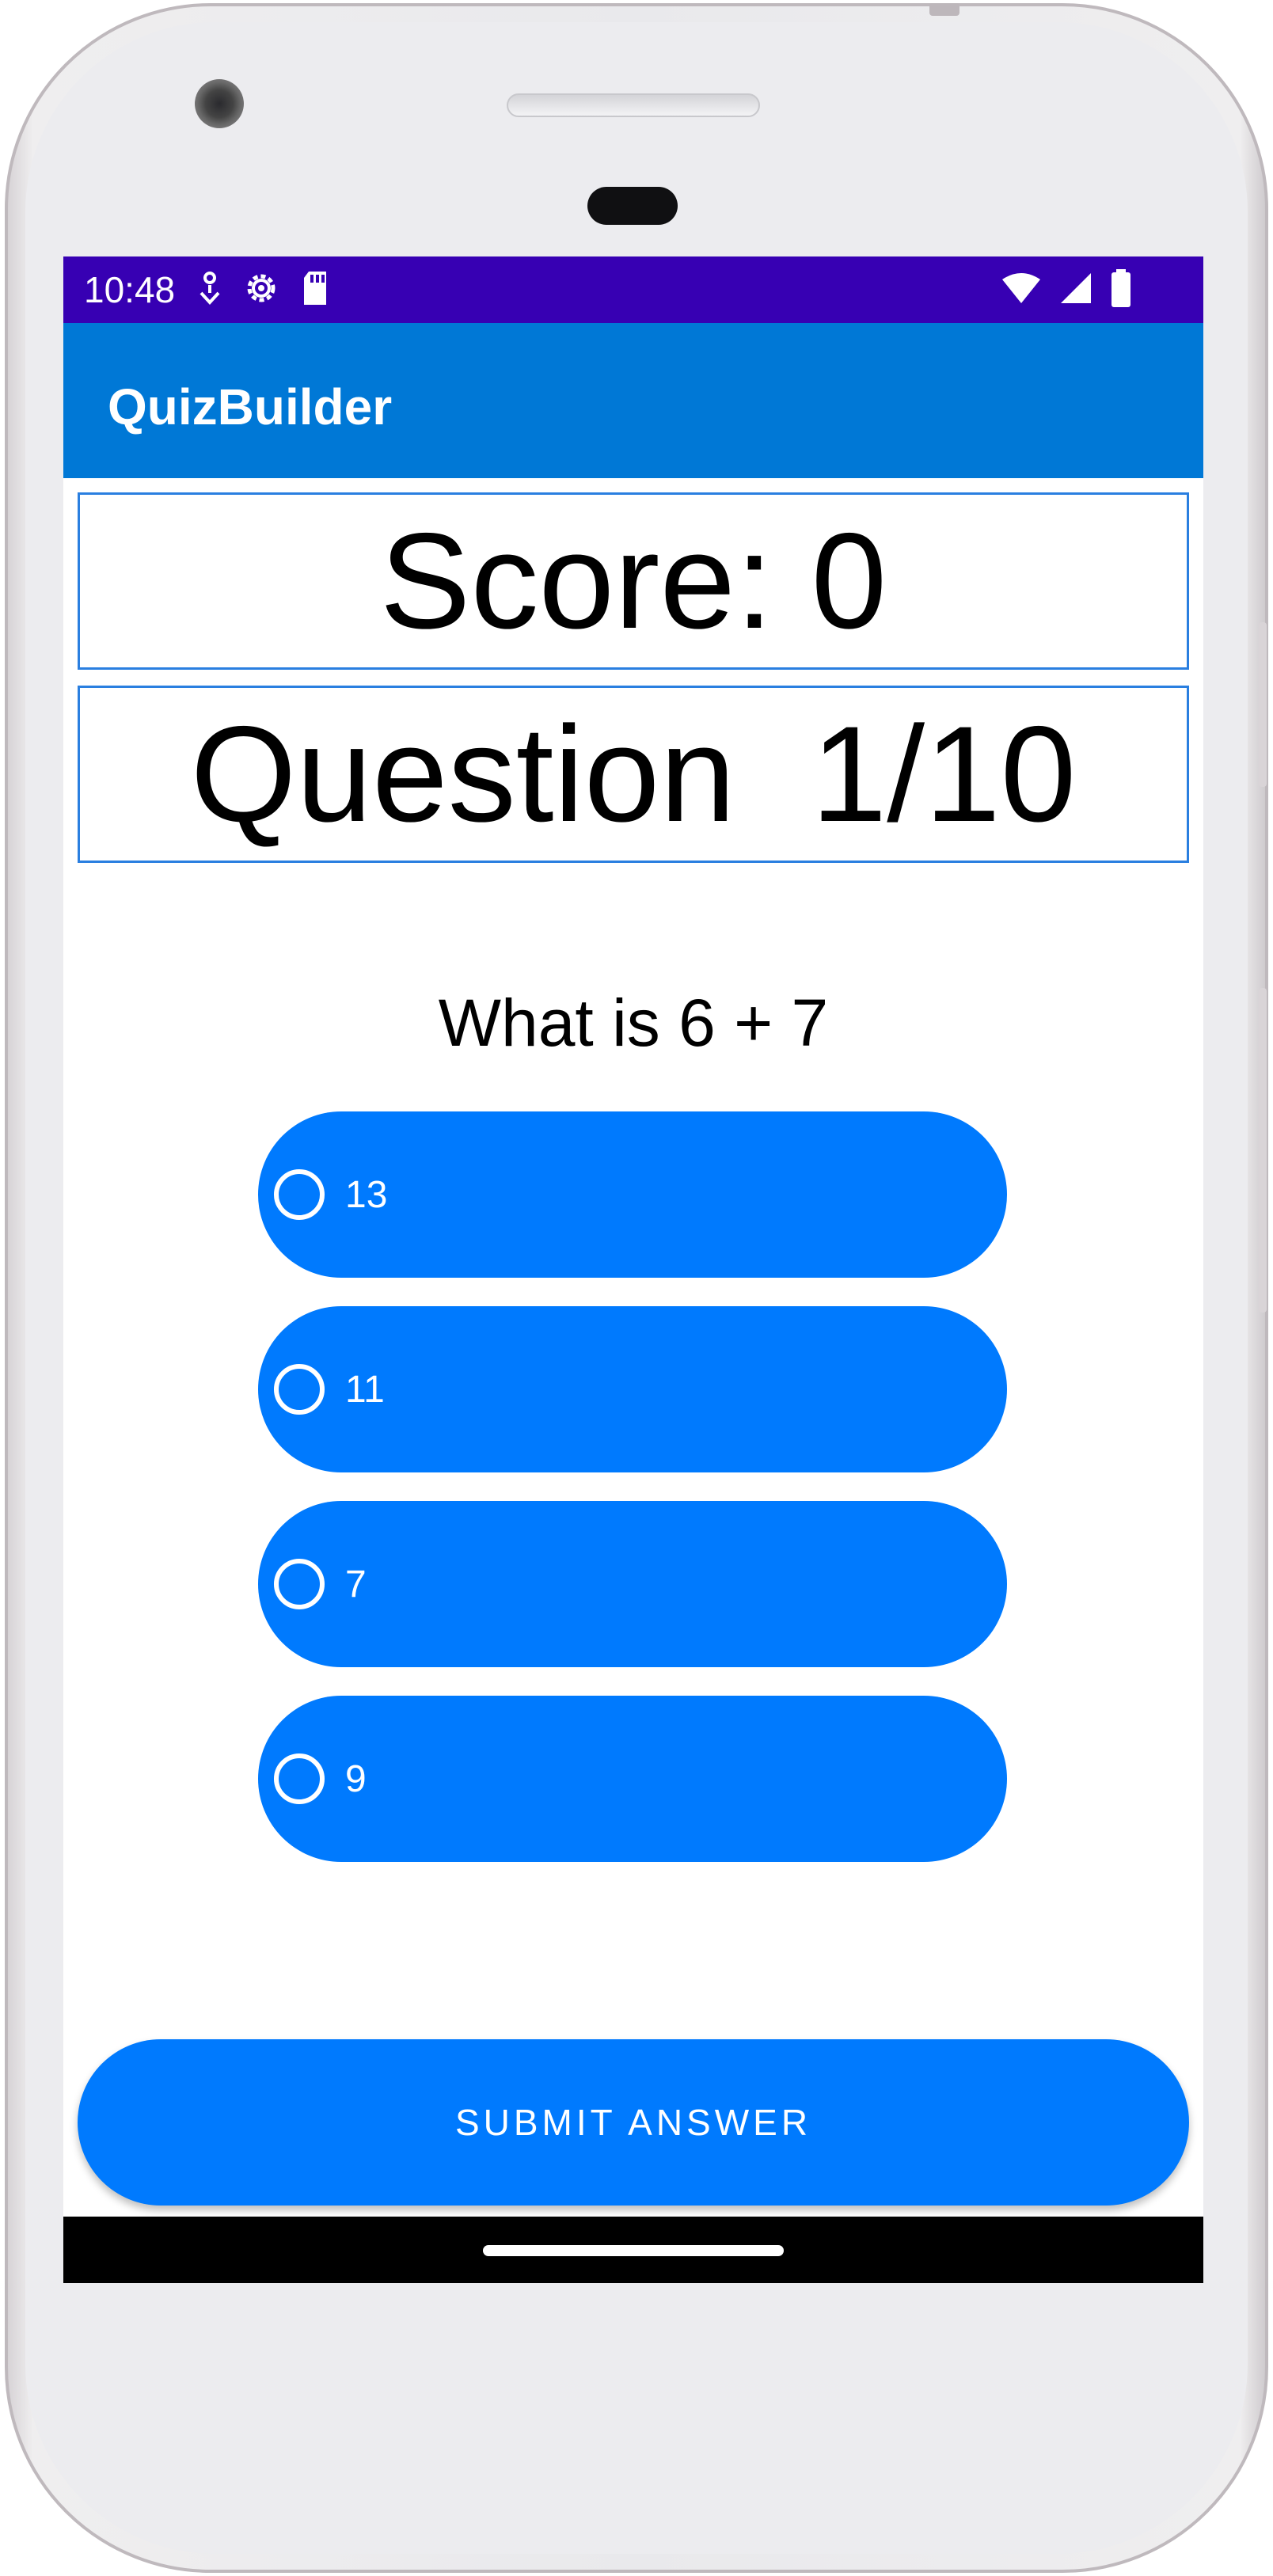 Image resolution: width=1273 pixels, height=2576 pixels. I want to click on top-button, so click(944, 10).